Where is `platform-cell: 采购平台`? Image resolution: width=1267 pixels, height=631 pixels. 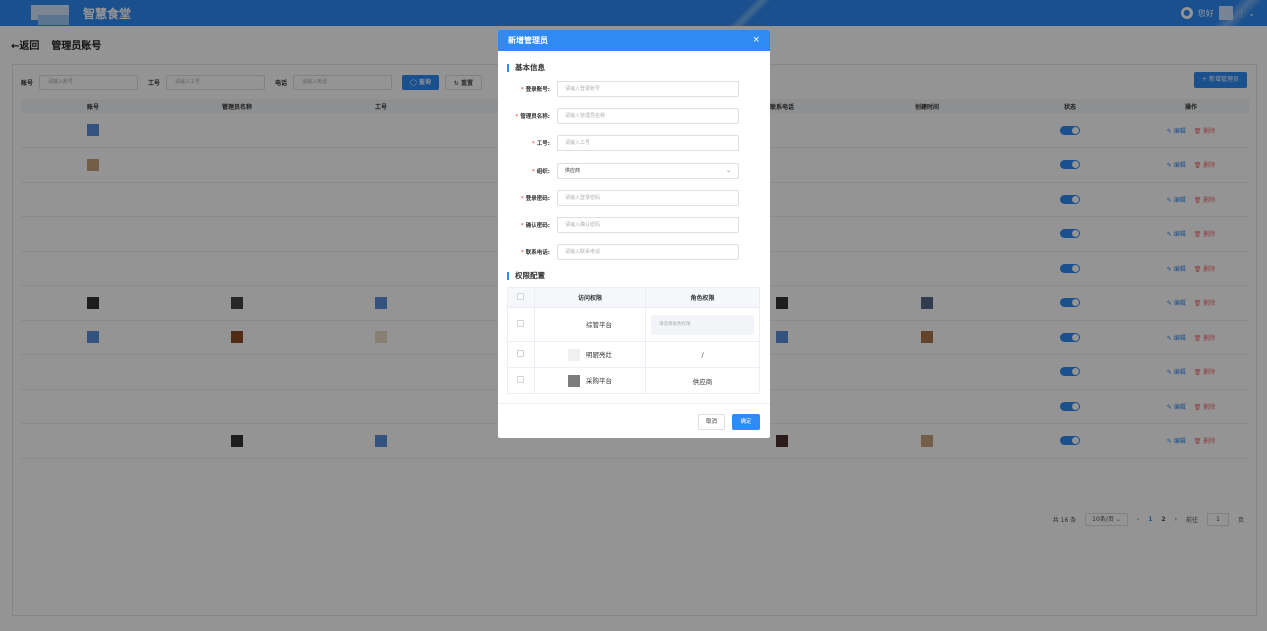
platform-cell: 采购平台 is located at coordinates (590, 380).